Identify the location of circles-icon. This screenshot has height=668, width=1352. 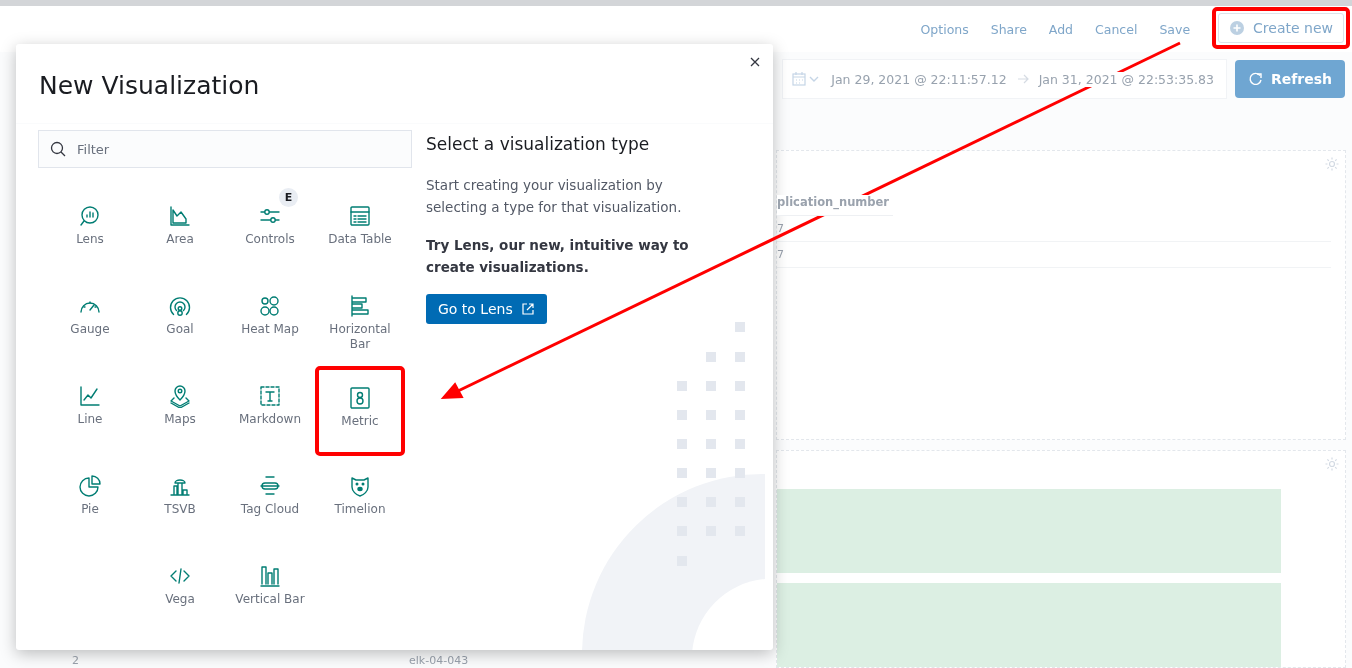
(270, 306).